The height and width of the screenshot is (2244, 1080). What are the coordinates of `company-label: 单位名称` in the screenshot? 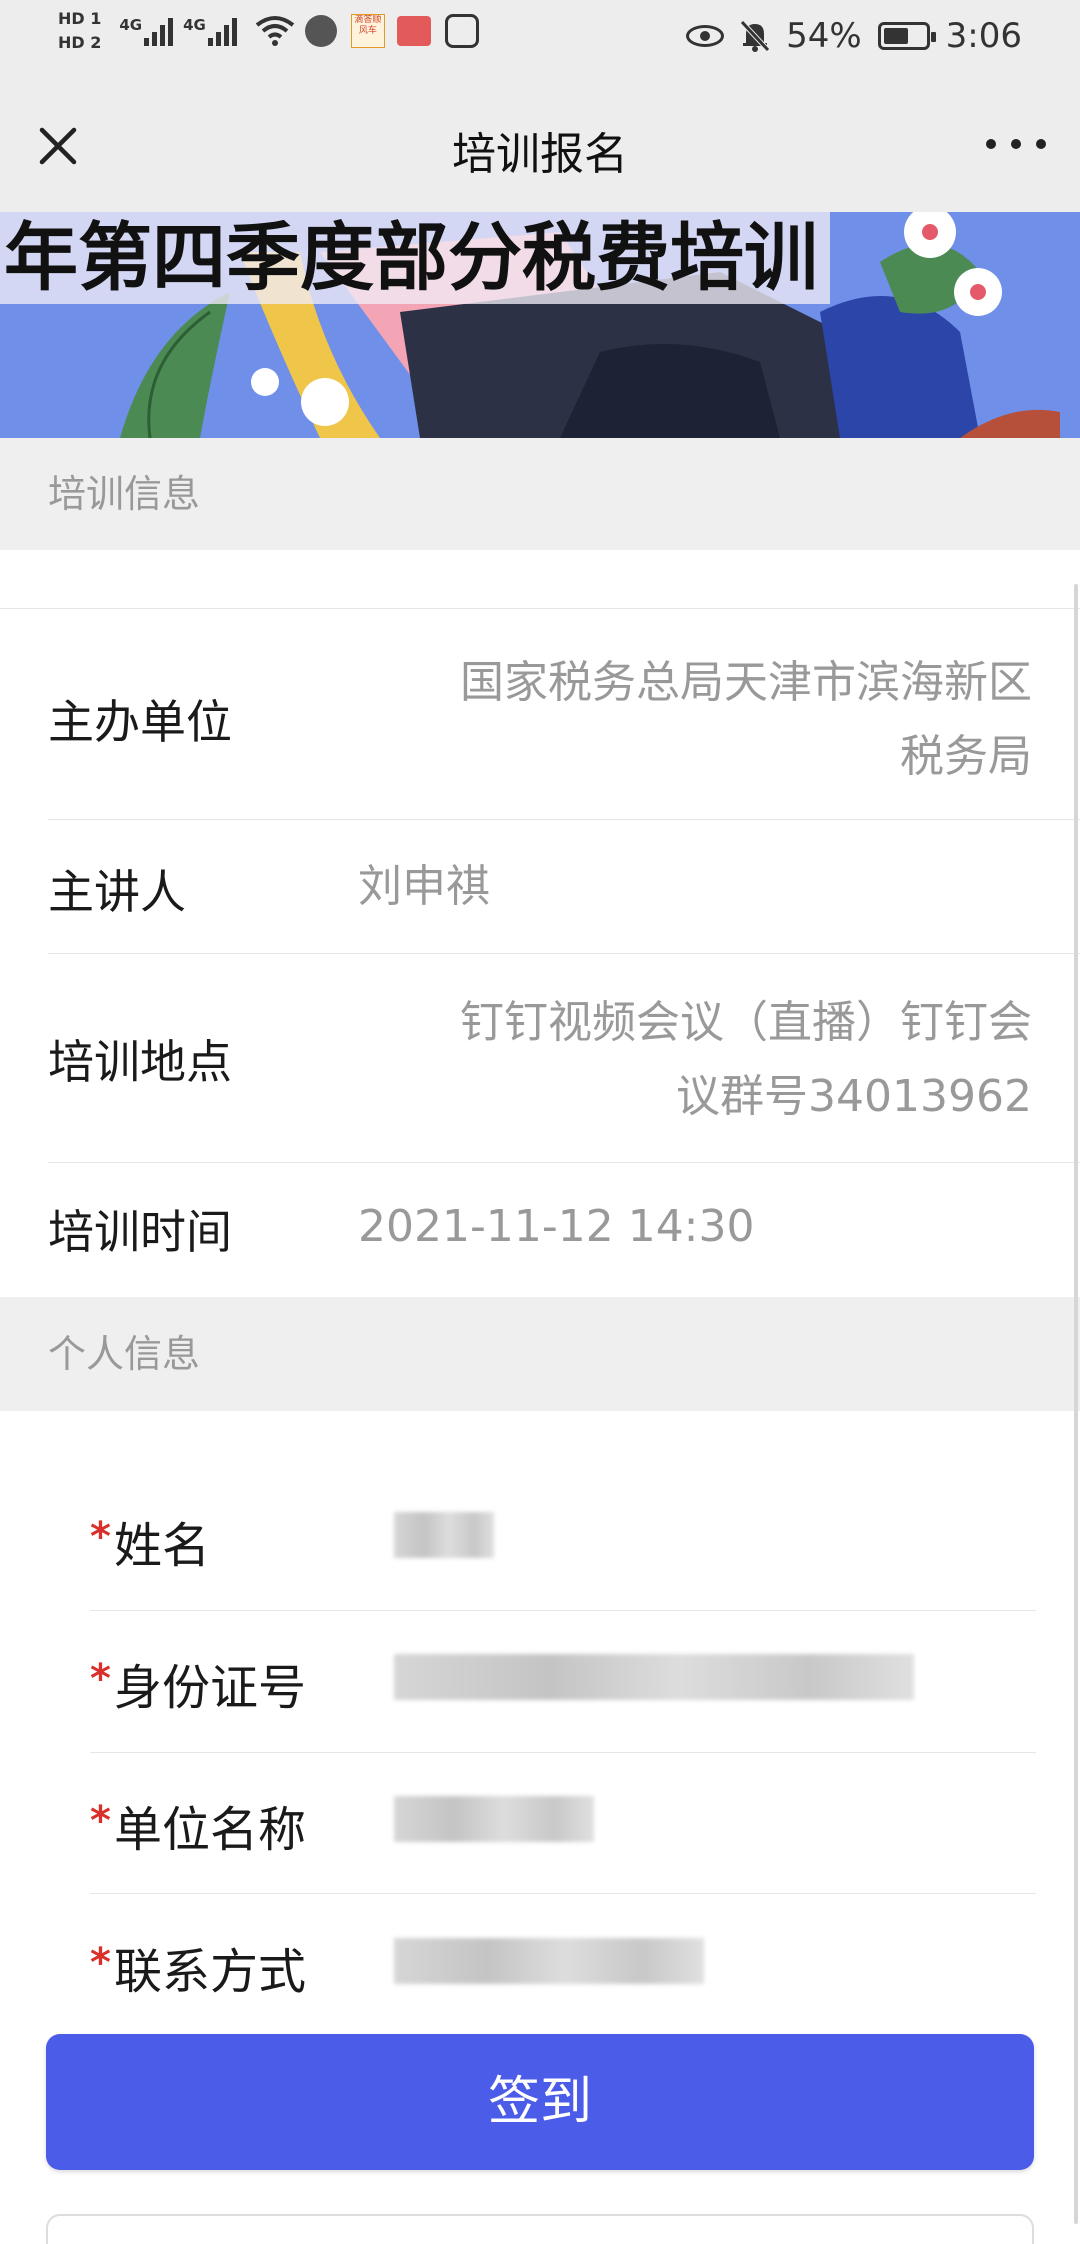 It's located at (210, 1830).